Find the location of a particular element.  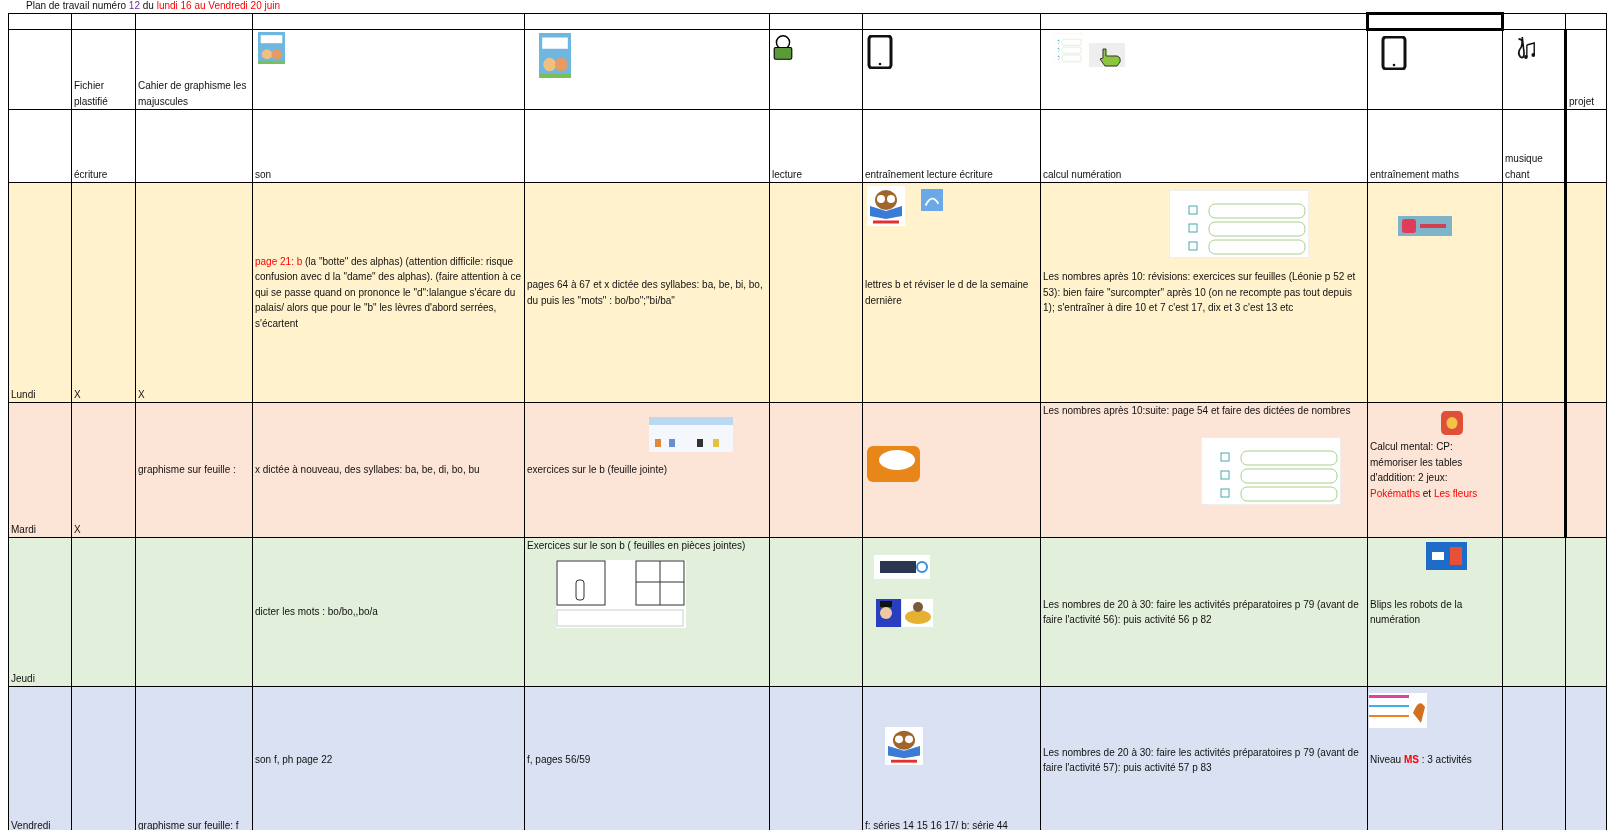

cell-text: Exercices sur le son b ( feuilles en pièces jointes) is located at coordinates (637, 546).